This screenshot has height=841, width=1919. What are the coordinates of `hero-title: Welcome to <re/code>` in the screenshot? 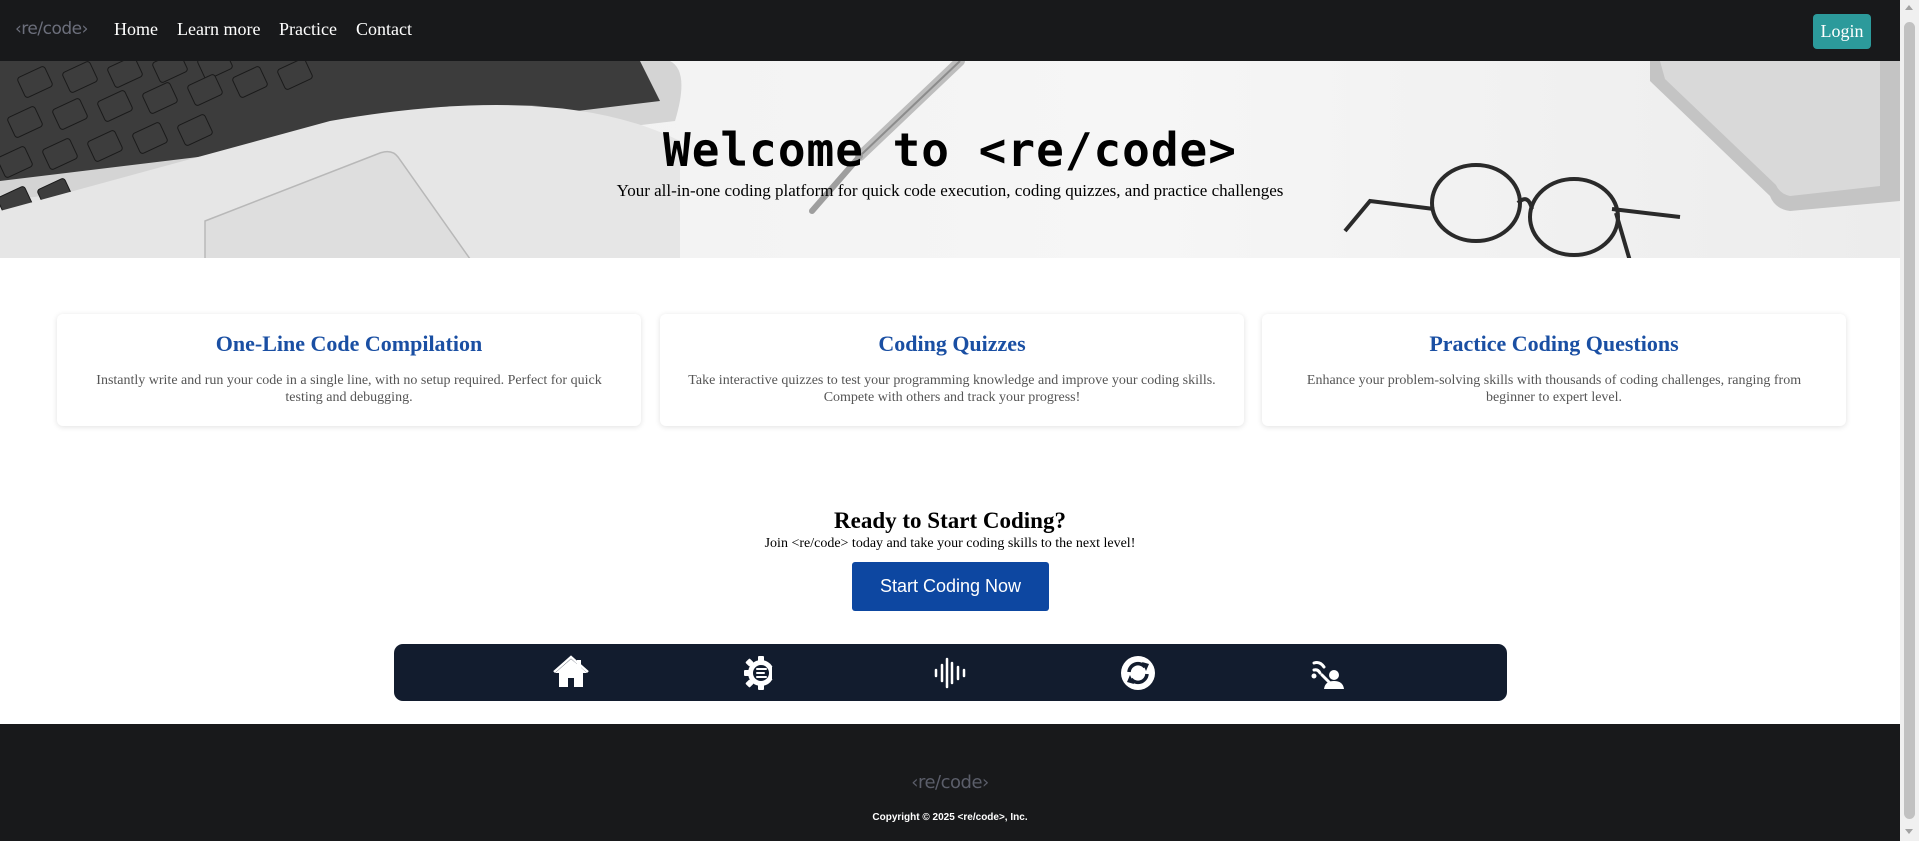 It's located at (950, 150).